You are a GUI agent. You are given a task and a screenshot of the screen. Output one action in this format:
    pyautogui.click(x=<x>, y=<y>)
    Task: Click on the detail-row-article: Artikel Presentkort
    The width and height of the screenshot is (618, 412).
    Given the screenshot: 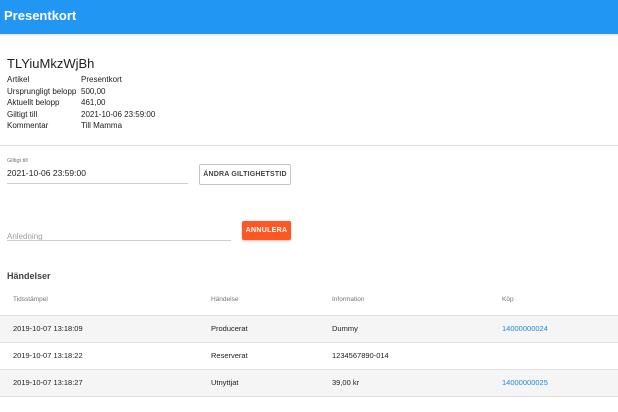 What is the action you would take?
    pyautogui.click(x=107, y=81)
    